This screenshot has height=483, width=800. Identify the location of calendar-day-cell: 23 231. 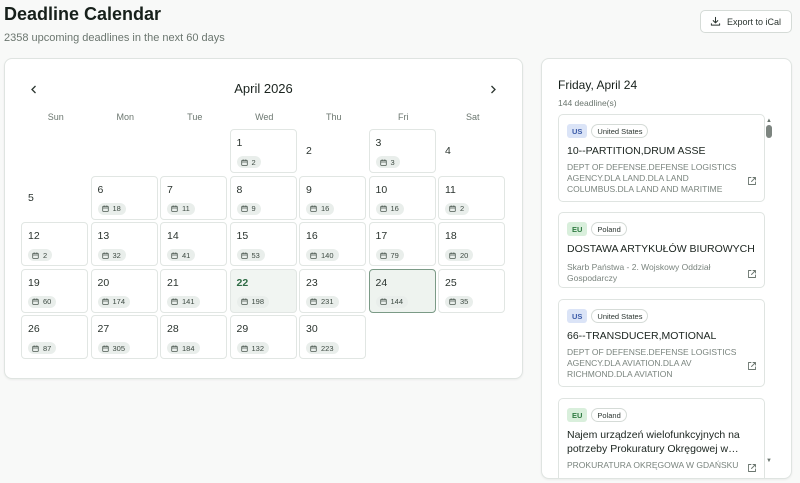
(332, 290).